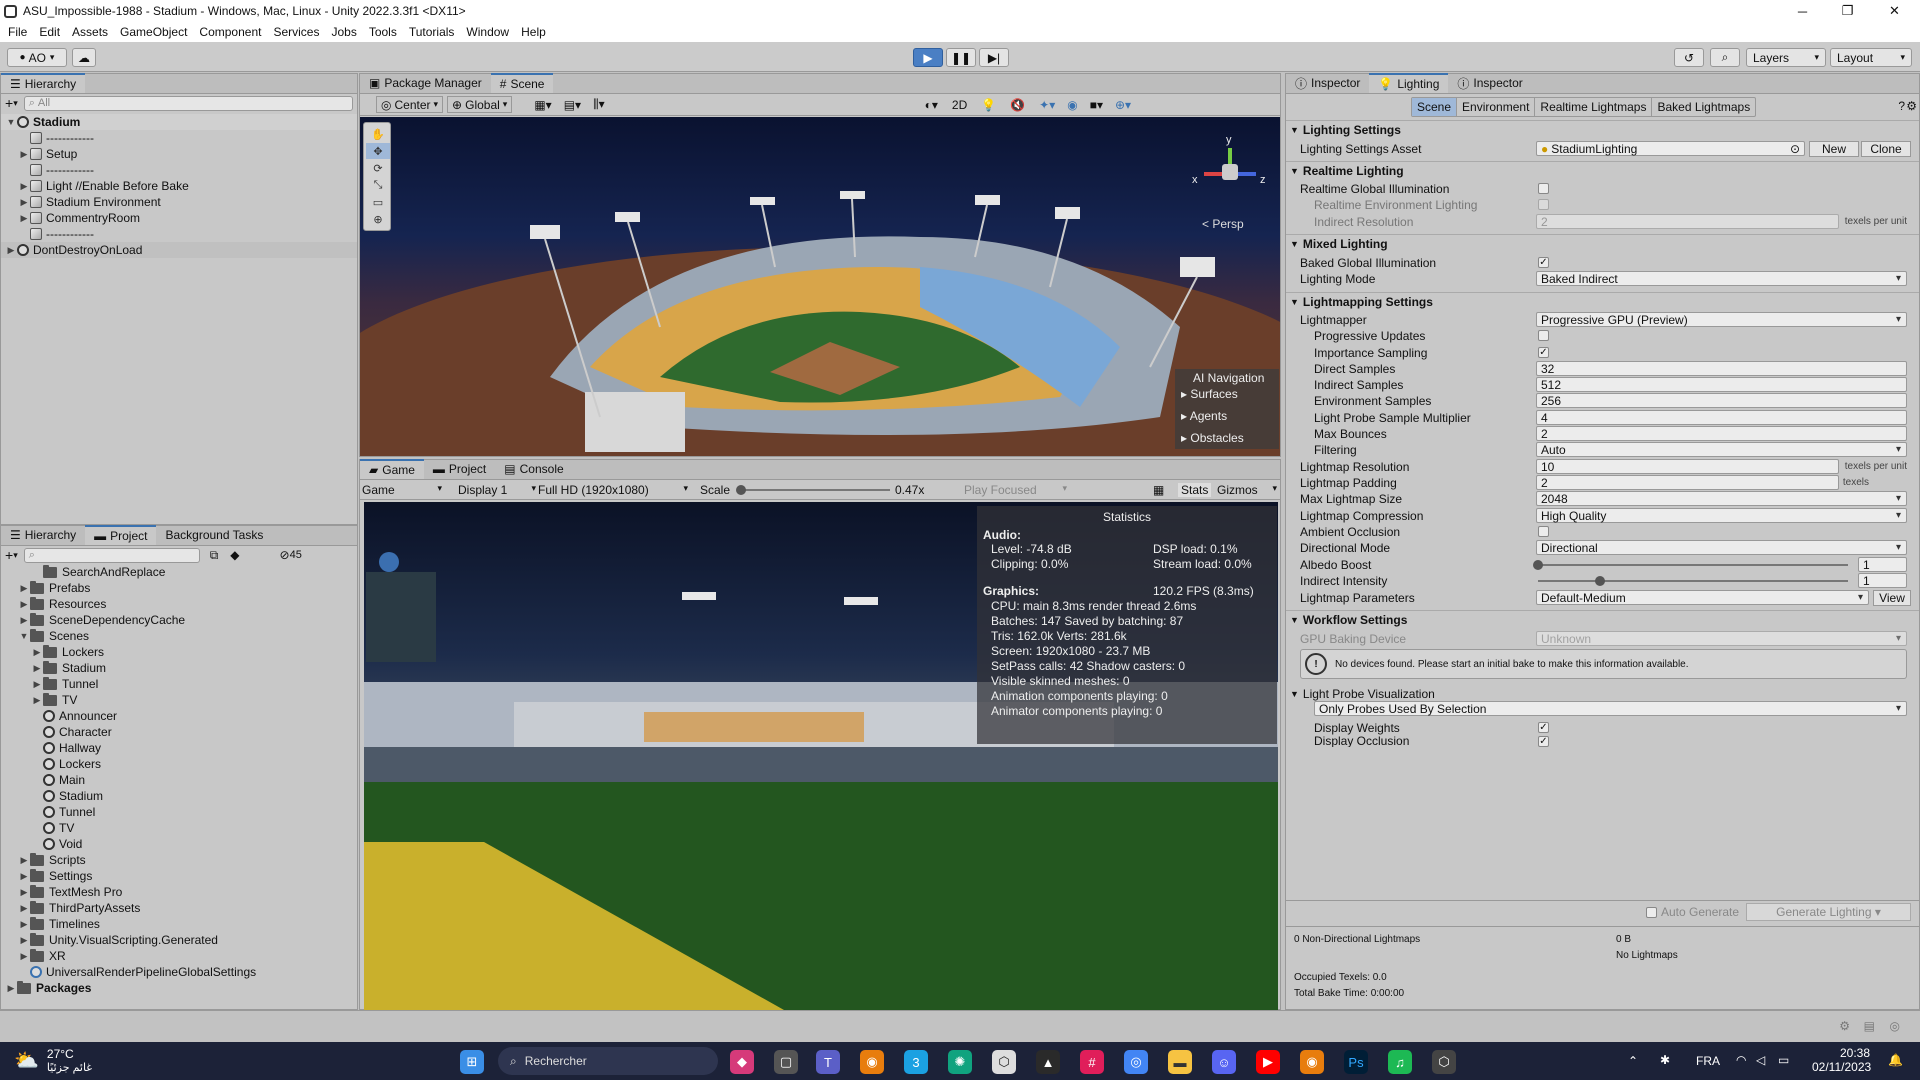 This screenshot has height=1080, width=1920. What do you see at coordinates (1180, 1062) in the screenshot?
I see `explorer-icon: ▬` at bounding box center [1180, 1062].